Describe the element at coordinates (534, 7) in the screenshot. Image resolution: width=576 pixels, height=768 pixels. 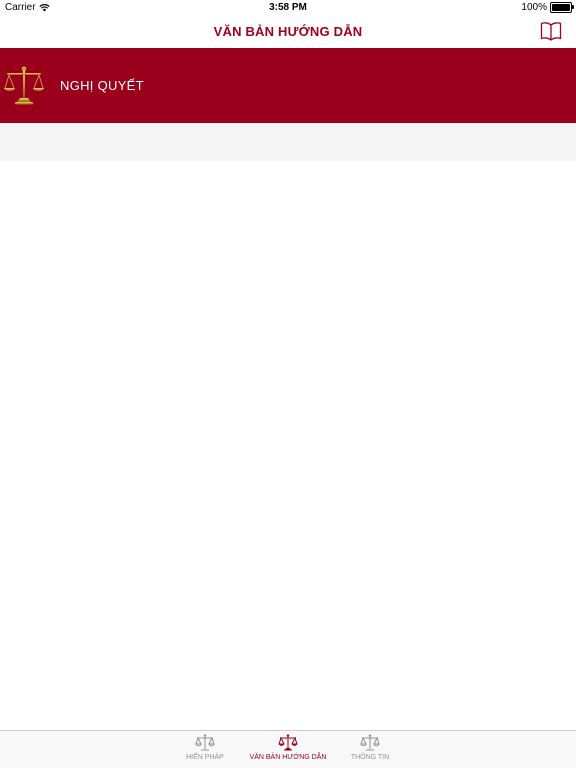
I see `battery-percent: 100%` at that location.